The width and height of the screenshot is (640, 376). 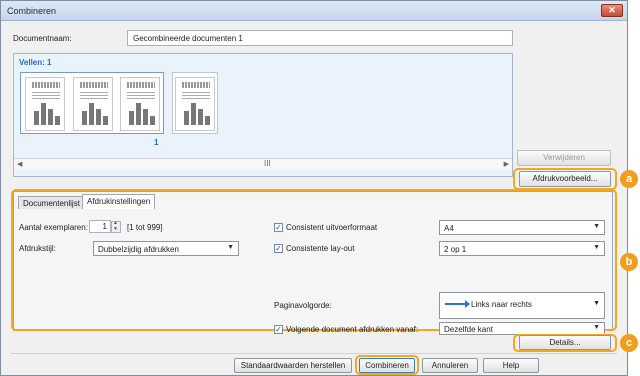 I want to click on copies-stepper, so click(x=116, y=226).